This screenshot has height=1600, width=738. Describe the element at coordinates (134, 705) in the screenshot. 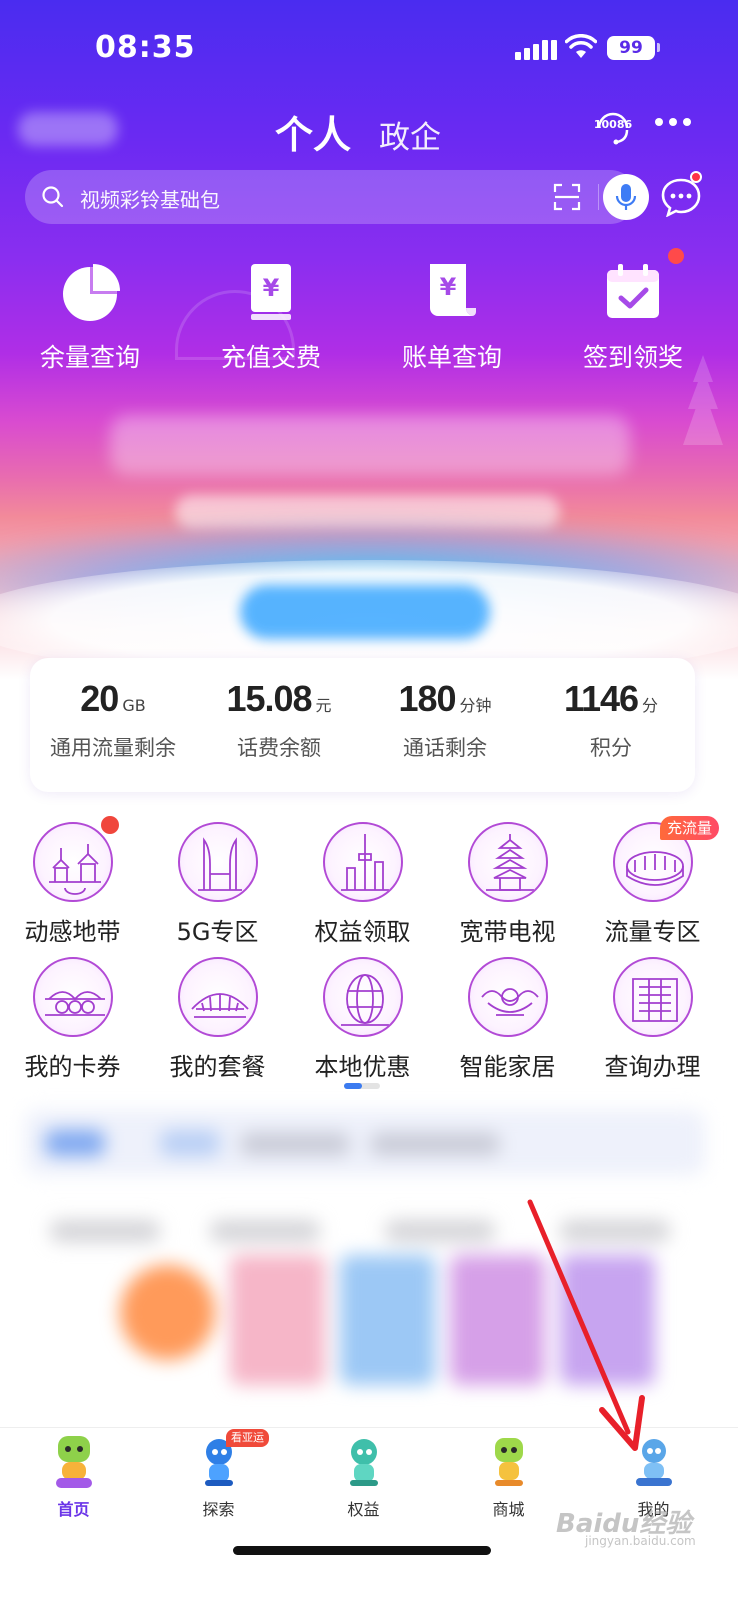

I see `stat-unit: GB` at that location.